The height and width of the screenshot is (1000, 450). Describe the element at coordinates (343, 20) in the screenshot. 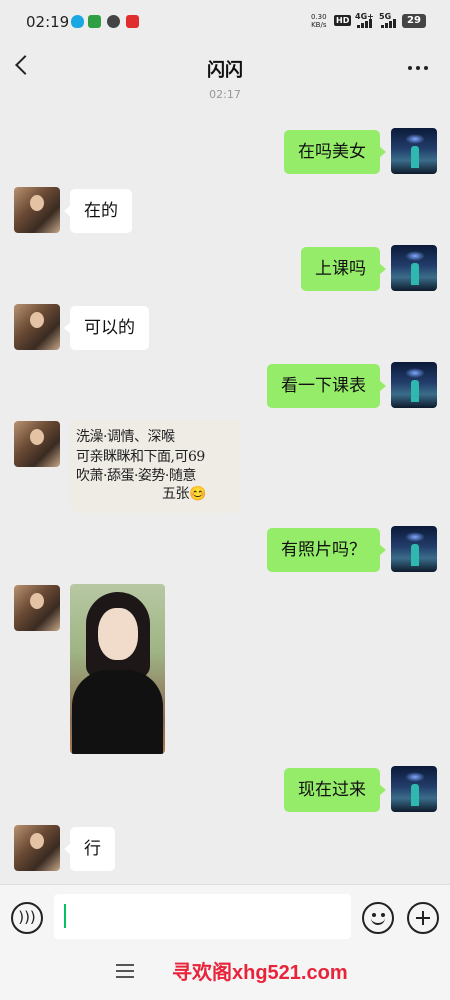

I see `hd-icon: HD` at that location.